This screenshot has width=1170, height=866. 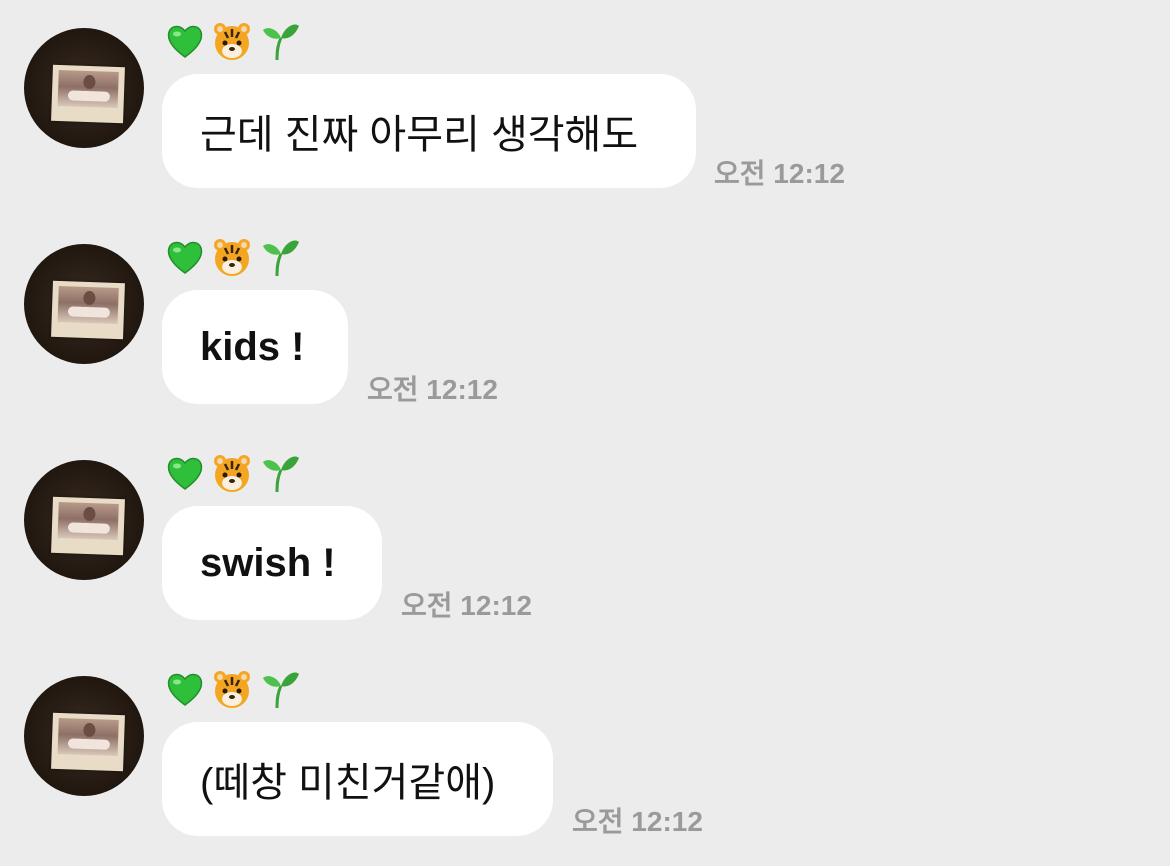 What do you see at coordinates (268, 562) in the screenshot?
I see `message-text: swish !` at bounding box center [268, 562].